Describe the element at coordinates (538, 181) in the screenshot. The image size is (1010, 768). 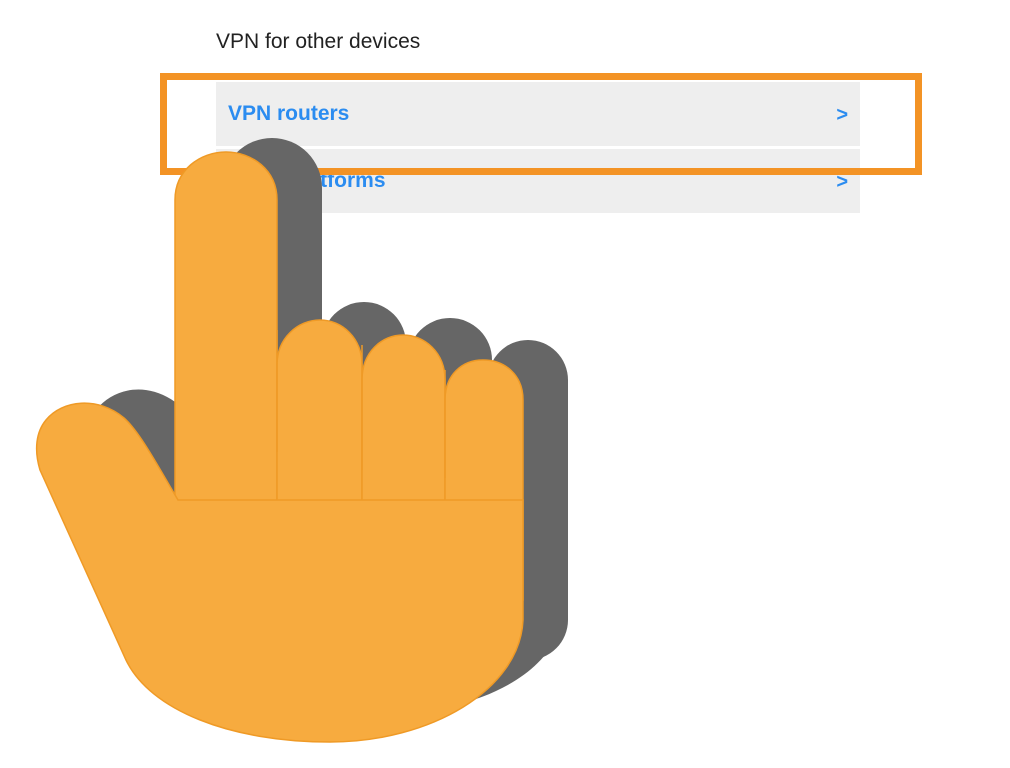
I see `menu-item-other-platforms: Other platforms >` at that location.